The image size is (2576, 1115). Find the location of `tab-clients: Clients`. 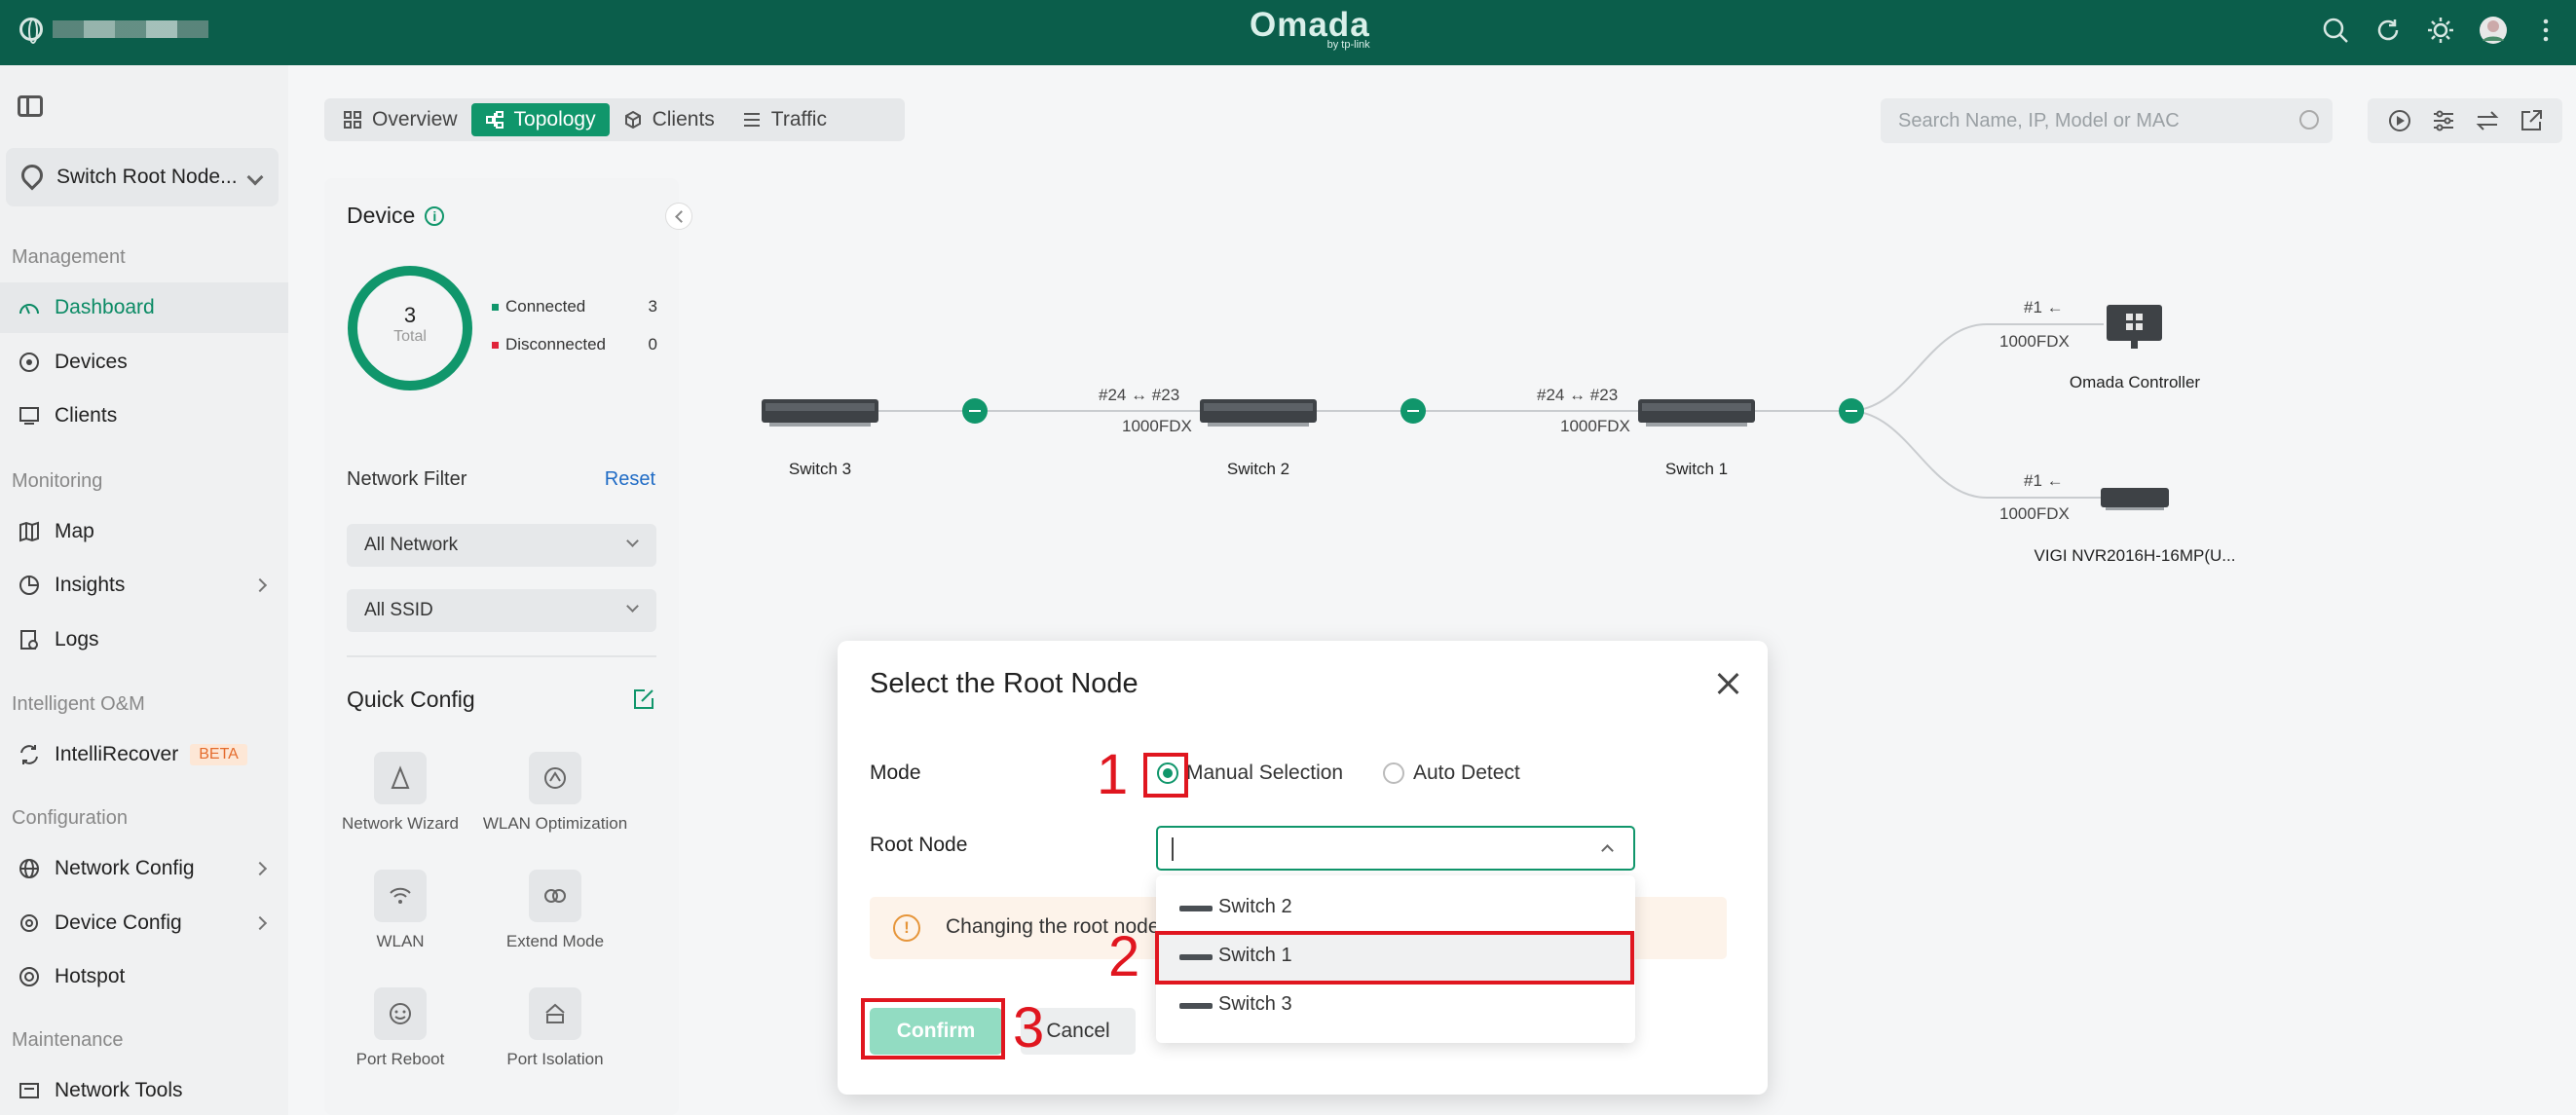

tab-clients: Clients is located at coordinates (669, 120).